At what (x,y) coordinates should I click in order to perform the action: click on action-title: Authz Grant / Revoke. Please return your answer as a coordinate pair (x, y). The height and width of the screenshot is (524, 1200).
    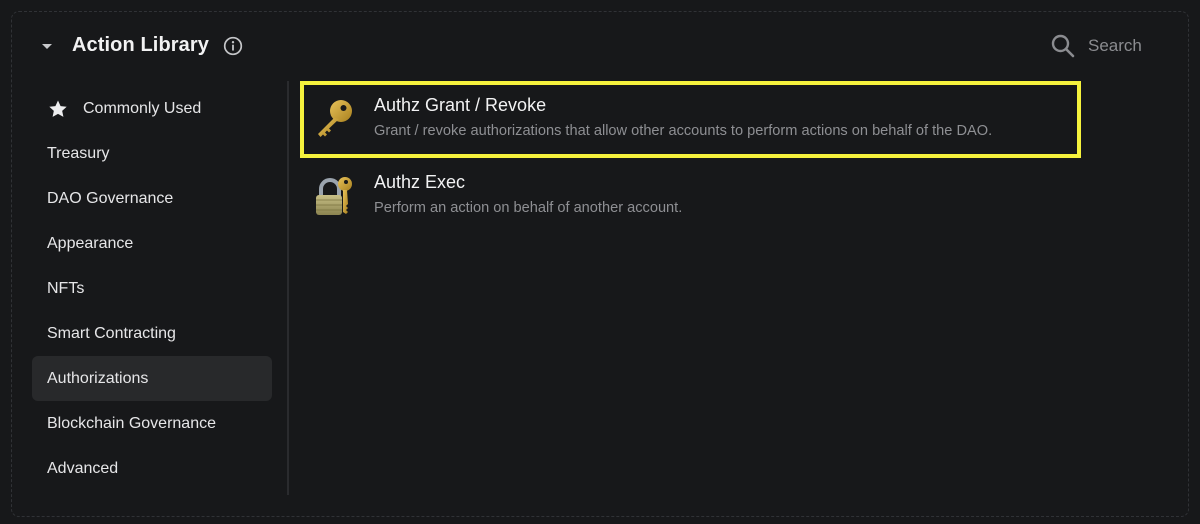
    Looking at the image, I should click on (460, 105).